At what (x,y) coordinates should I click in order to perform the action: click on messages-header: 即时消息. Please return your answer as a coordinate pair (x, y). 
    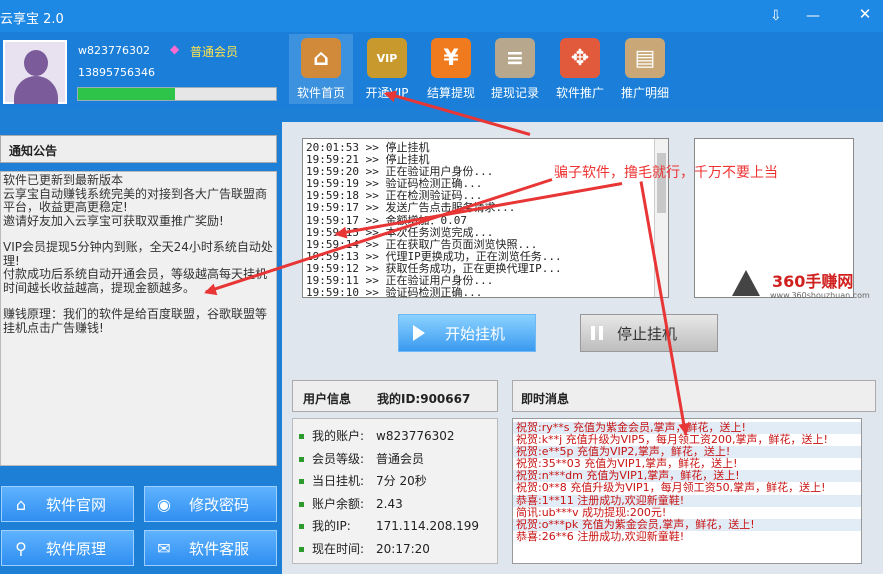
    Looking at the image, I should click on (694, 396).